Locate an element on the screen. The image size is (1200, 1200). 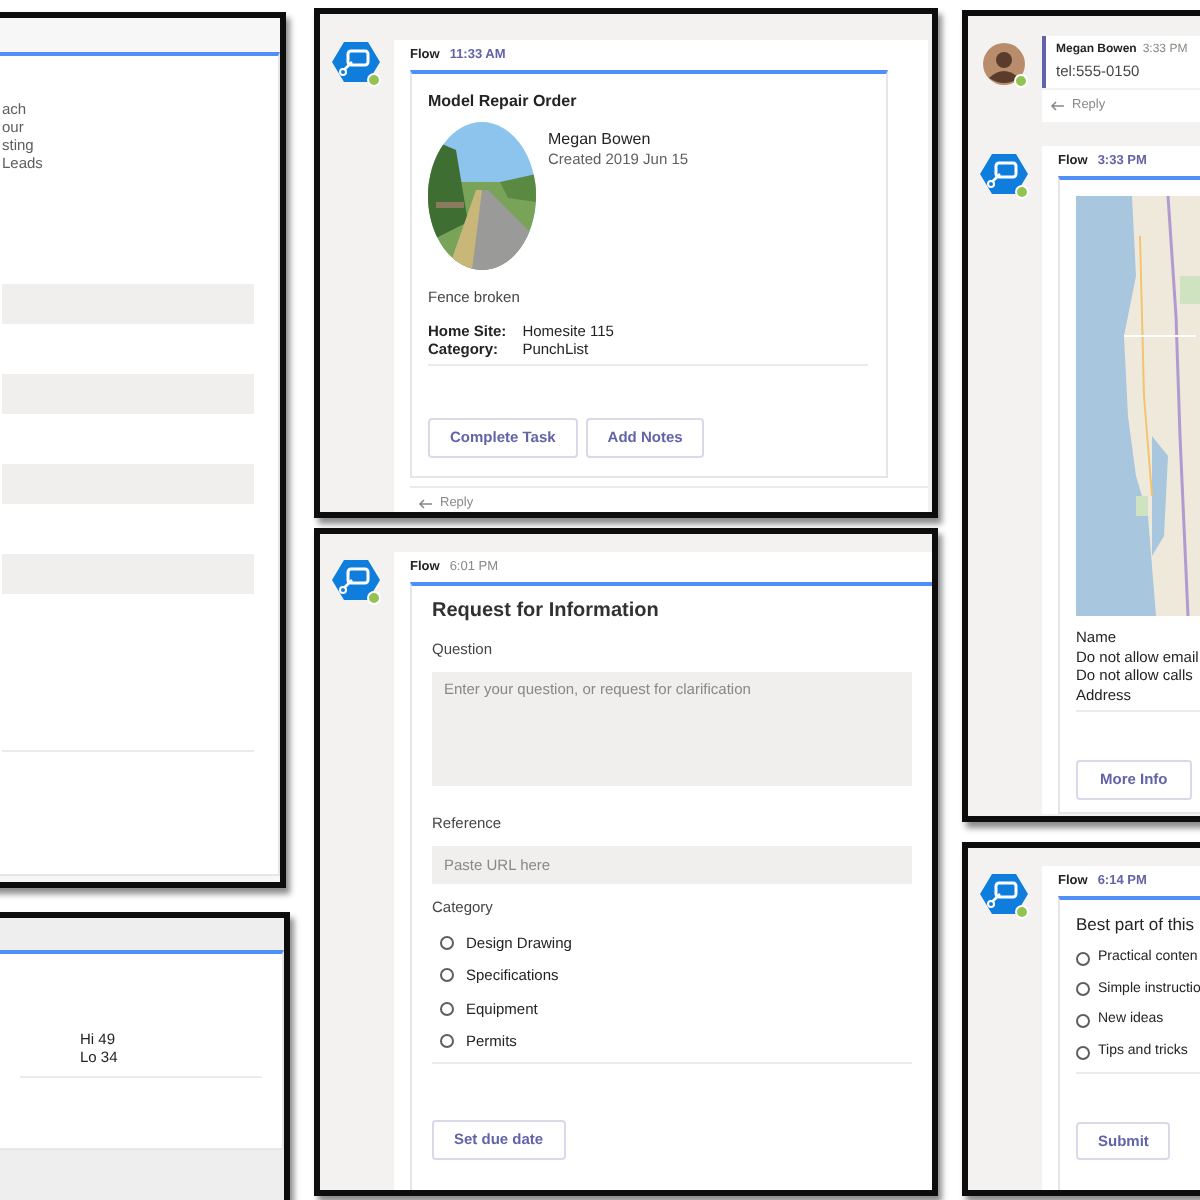
user-avatar is located at coordinates (1005, 66).